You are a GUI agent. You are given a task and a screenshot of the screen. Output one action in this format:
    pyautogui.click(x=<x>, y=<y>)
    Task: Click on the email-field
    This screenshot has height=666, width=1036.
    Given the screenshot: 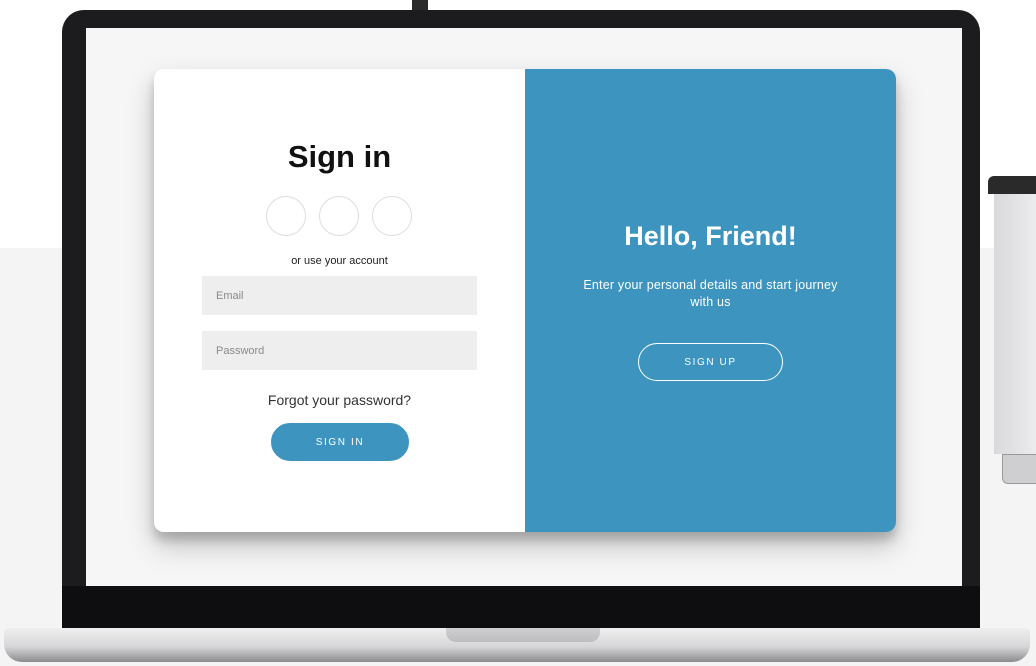 What is the action you would take?
    pyautogui.click(x=339, y=295)
    